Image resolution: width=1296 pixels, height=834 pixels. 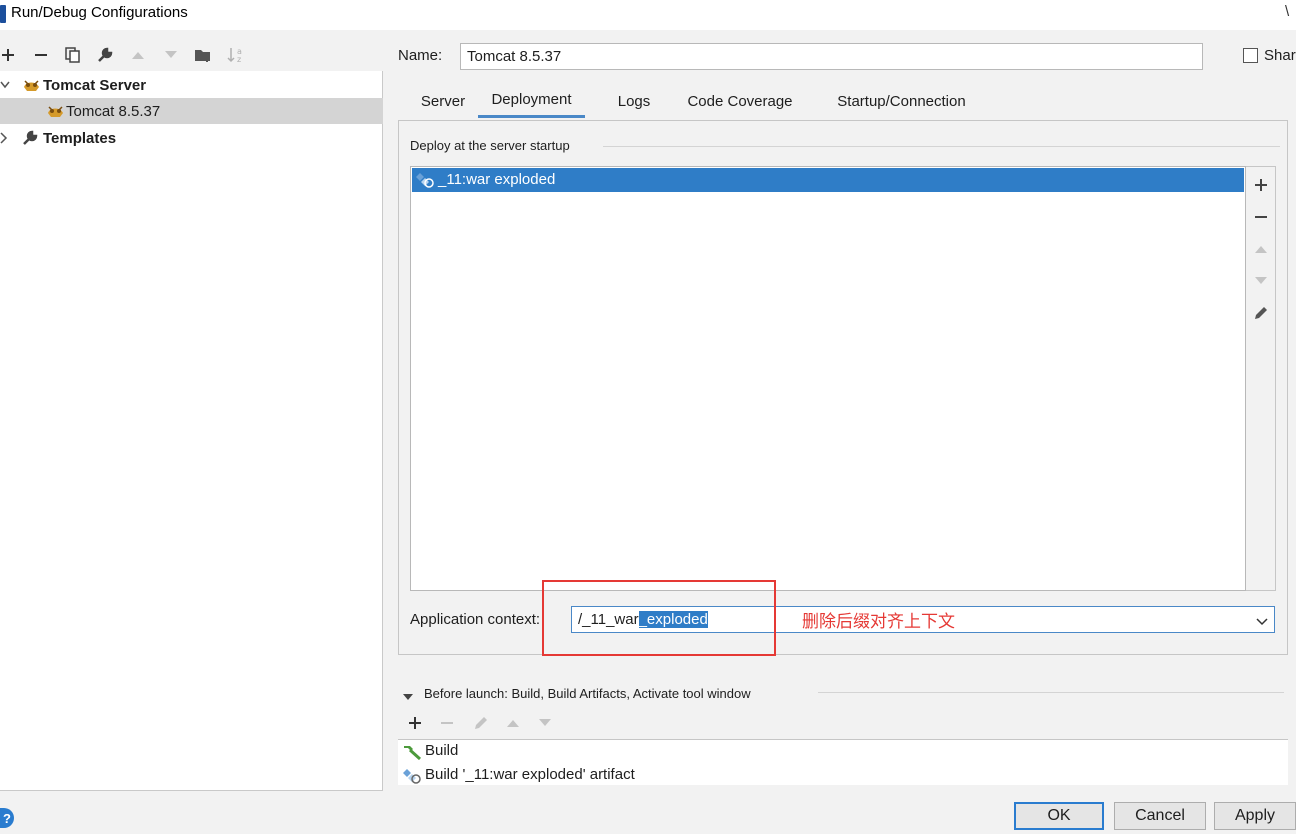 I want to click on share-label: Share, so click(x=1280, y=55).